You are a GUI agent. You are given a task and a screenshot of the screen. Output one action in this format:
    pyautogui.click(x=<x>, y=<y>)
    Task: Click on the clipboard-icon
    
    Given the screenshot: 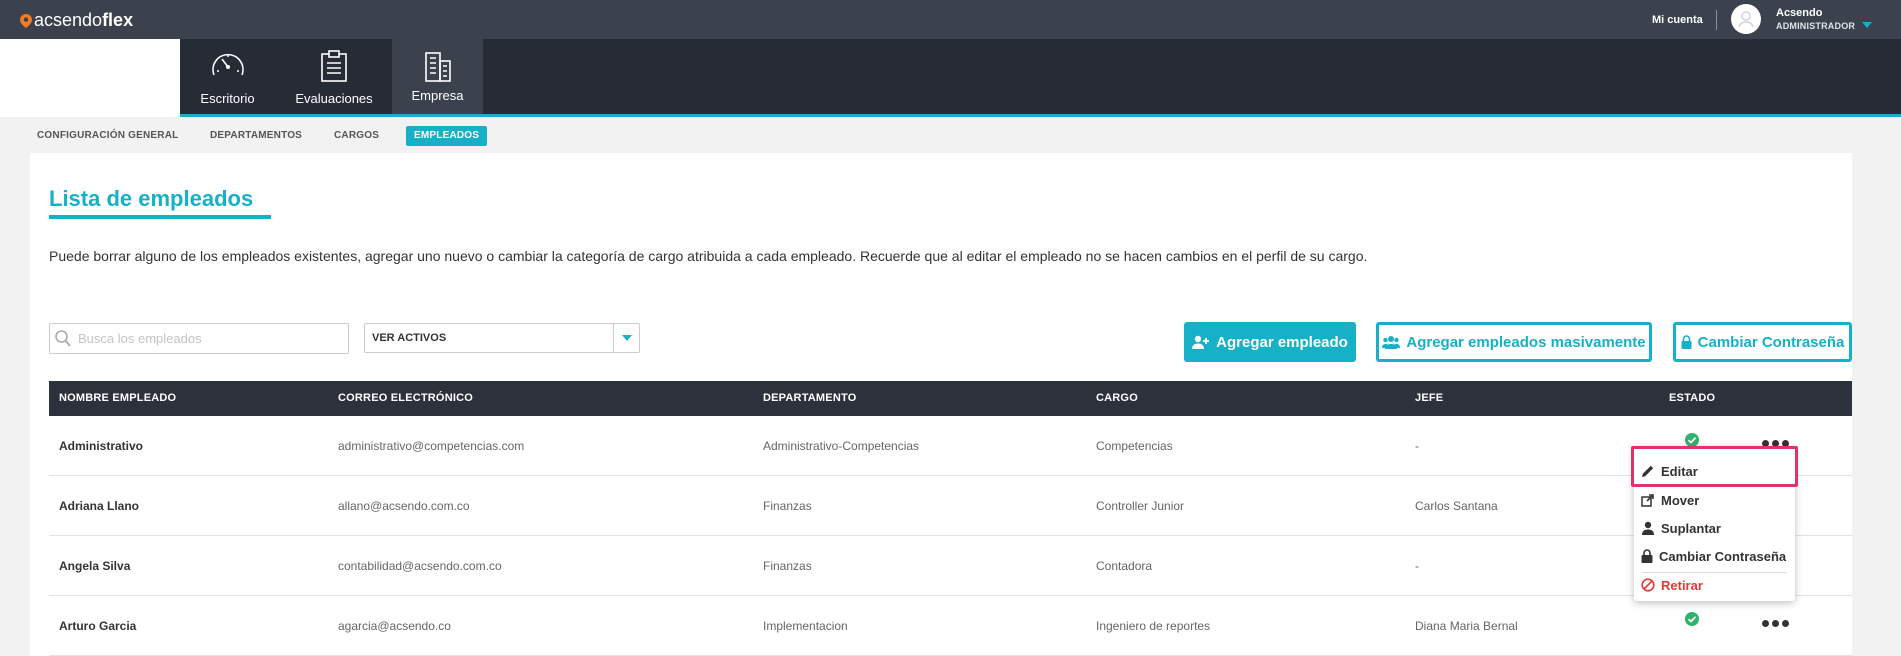 What is the action you would take?
    pyautogui.click(x=334, y=66)
    